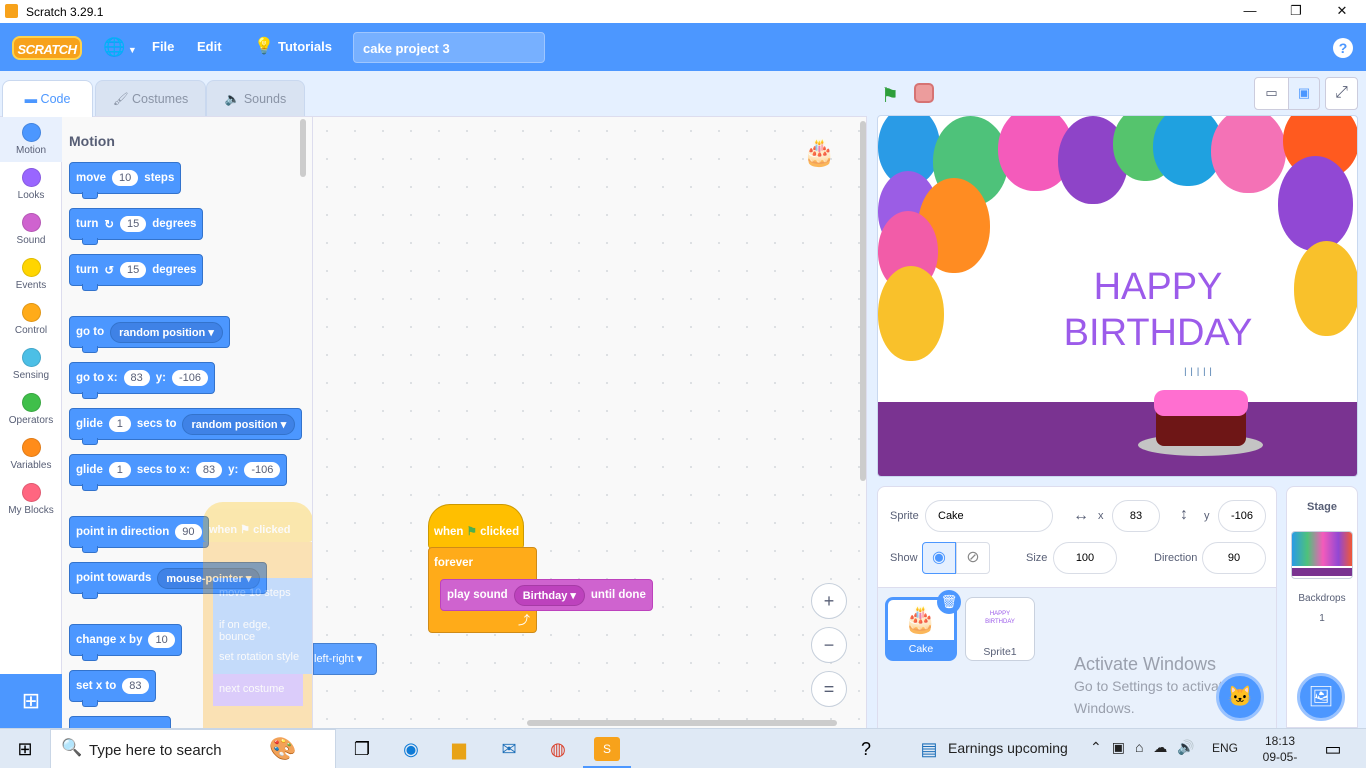  Describe the element at coordinates (939, 558) in the screenshot. I see `show-visible-button: ◉` at that location.